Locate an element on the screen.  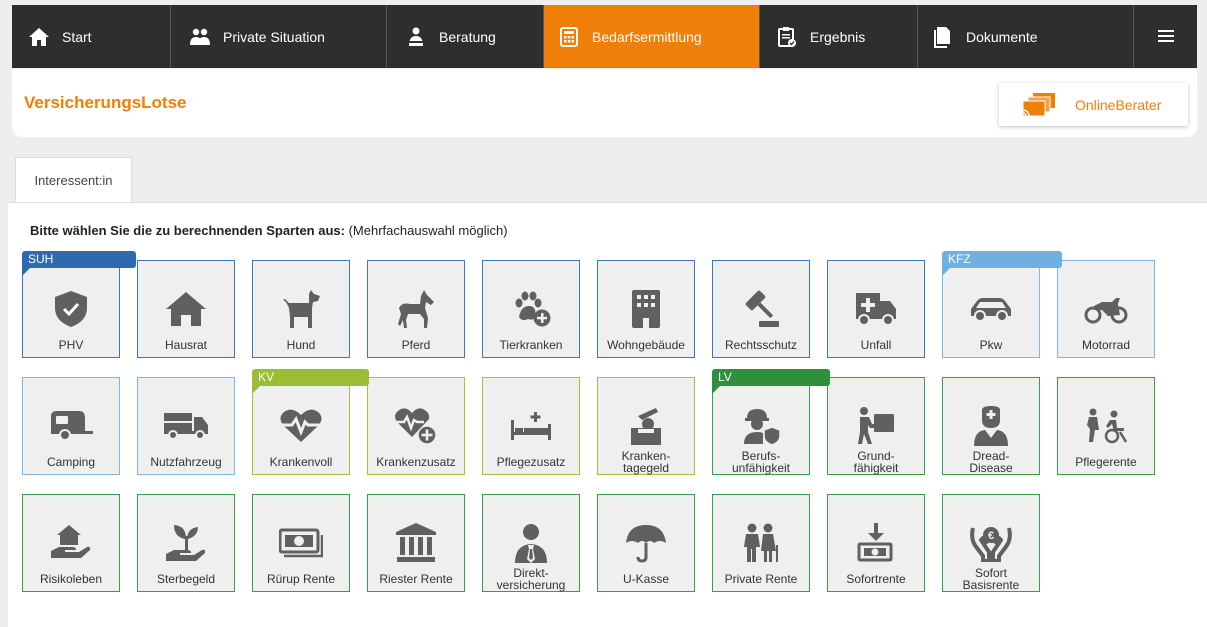
tile-berufs-unfähigkeit: Berufs- unfähigkeit is located at coordinates (761, 426).